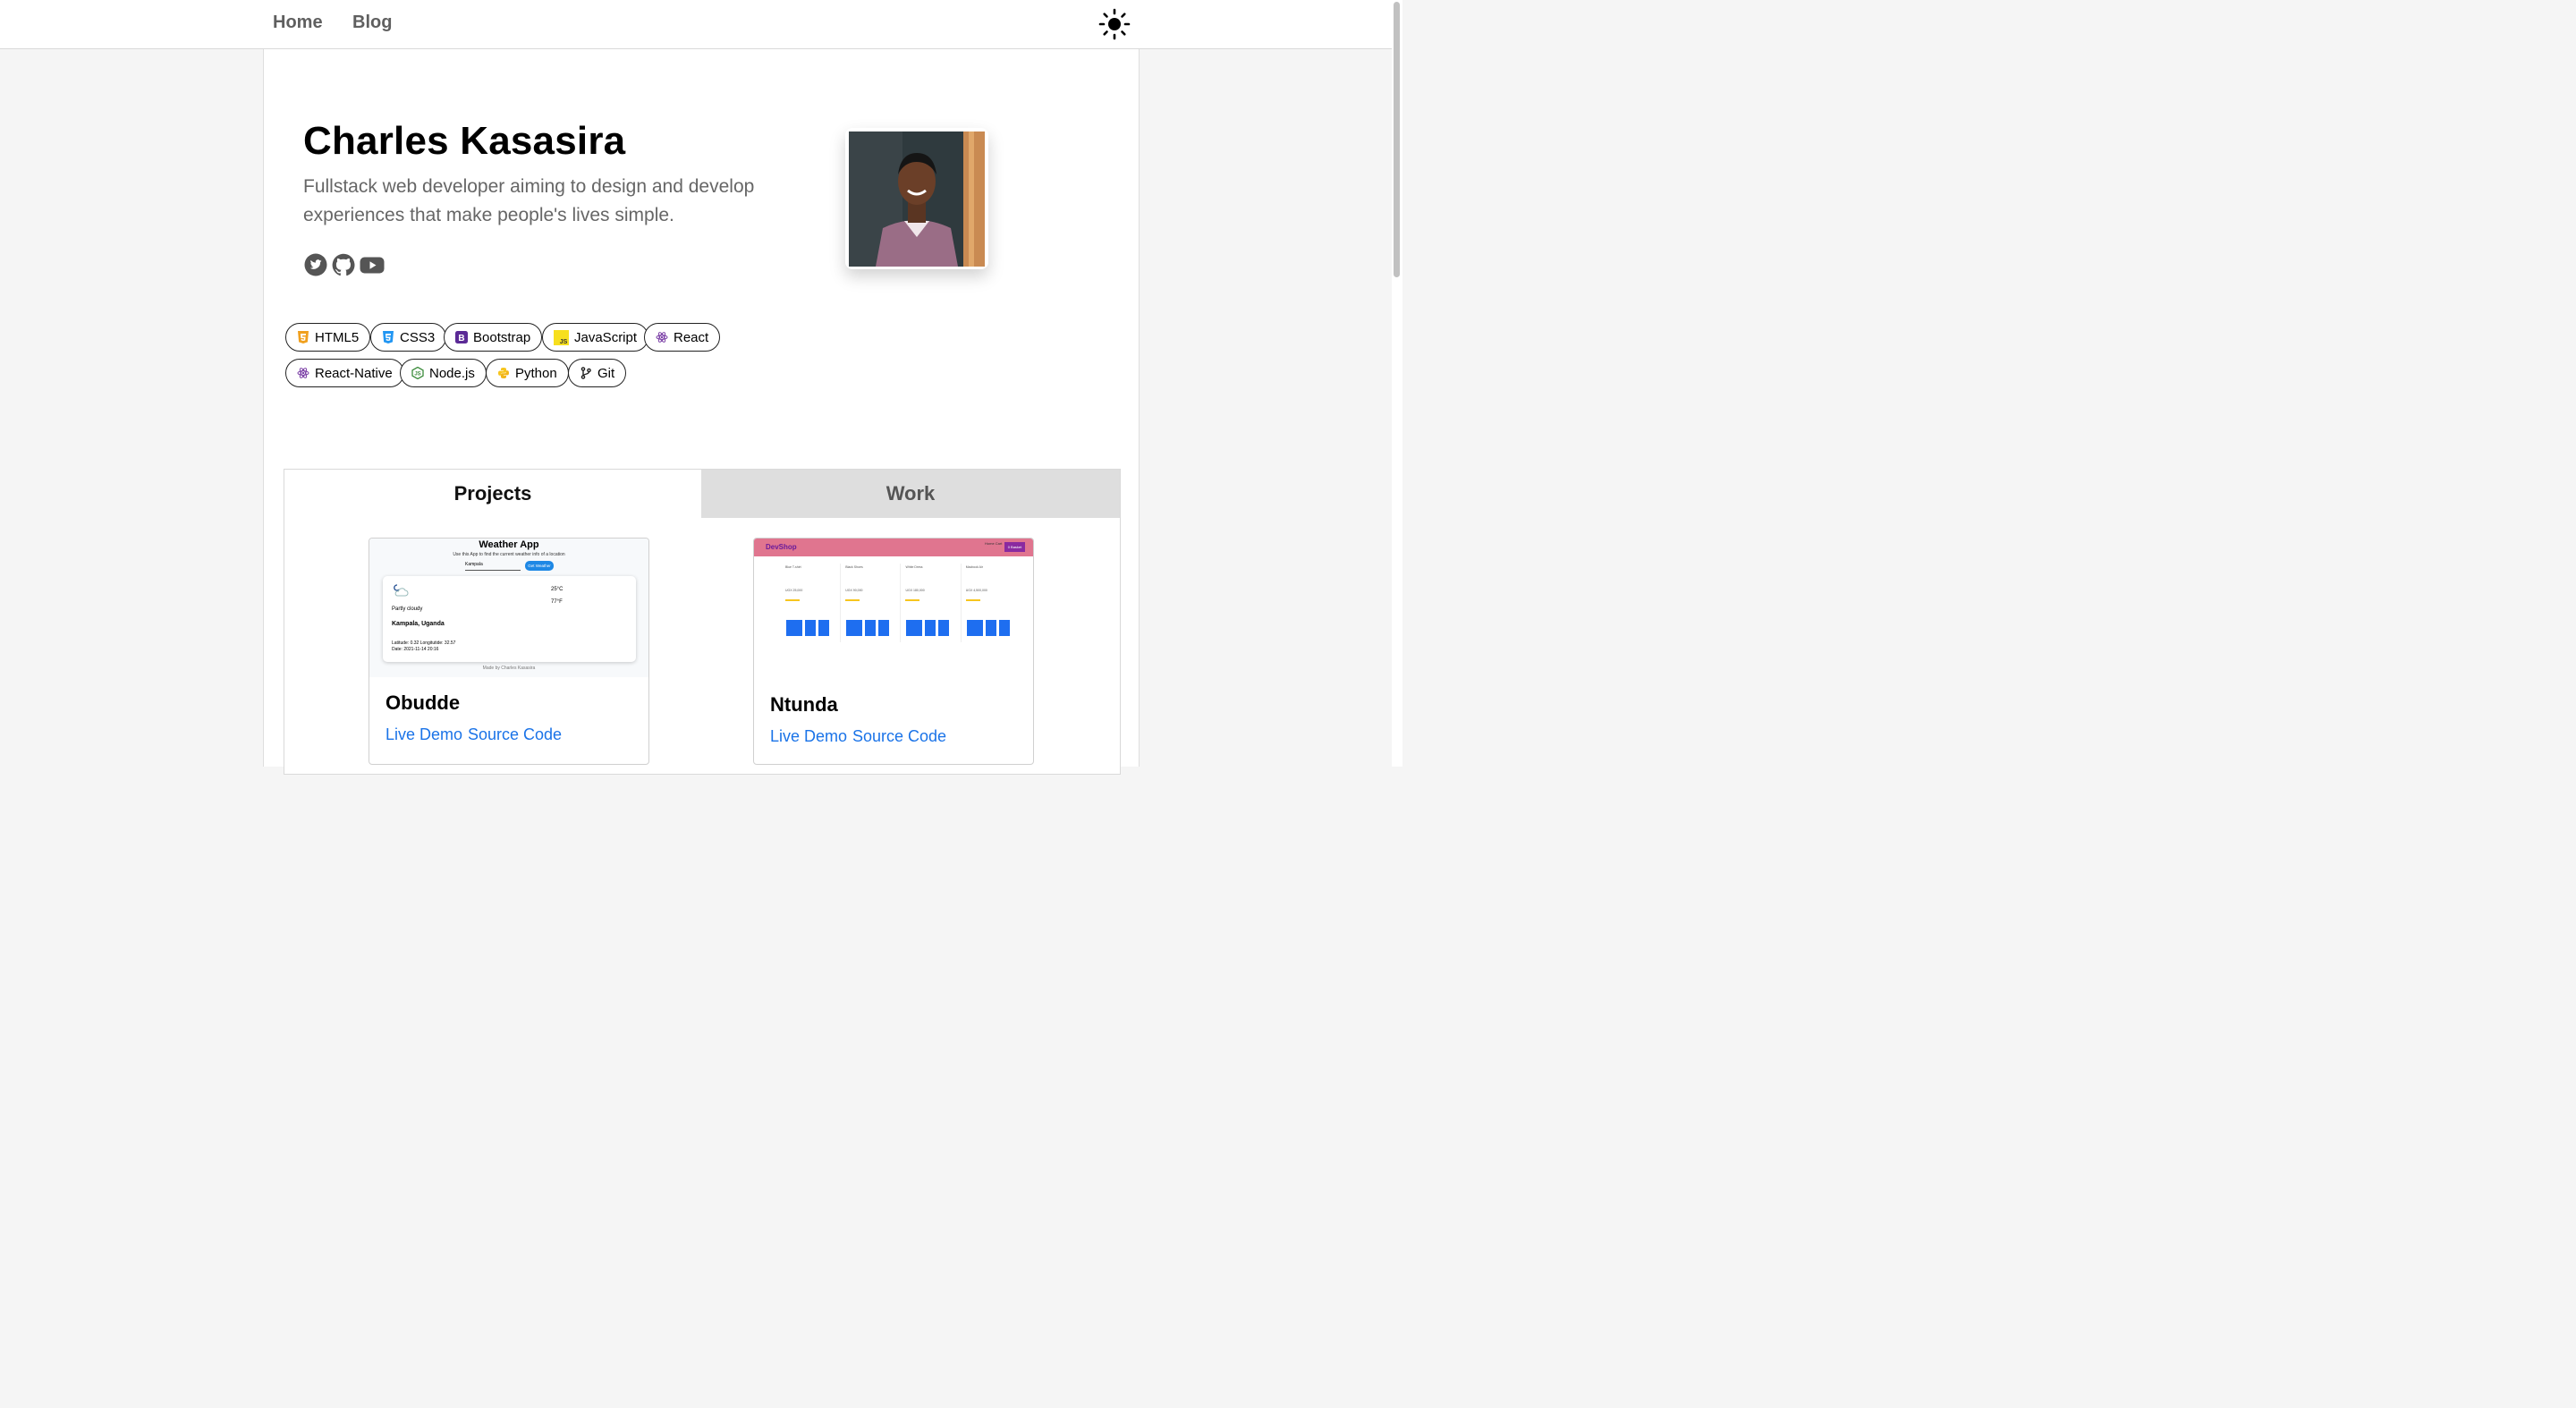 Image resolution: width=2576 pixels, height=1408 pixels. I want to click on preview-product: Macbook Air UGX 4,500,000, so click(988, 603).